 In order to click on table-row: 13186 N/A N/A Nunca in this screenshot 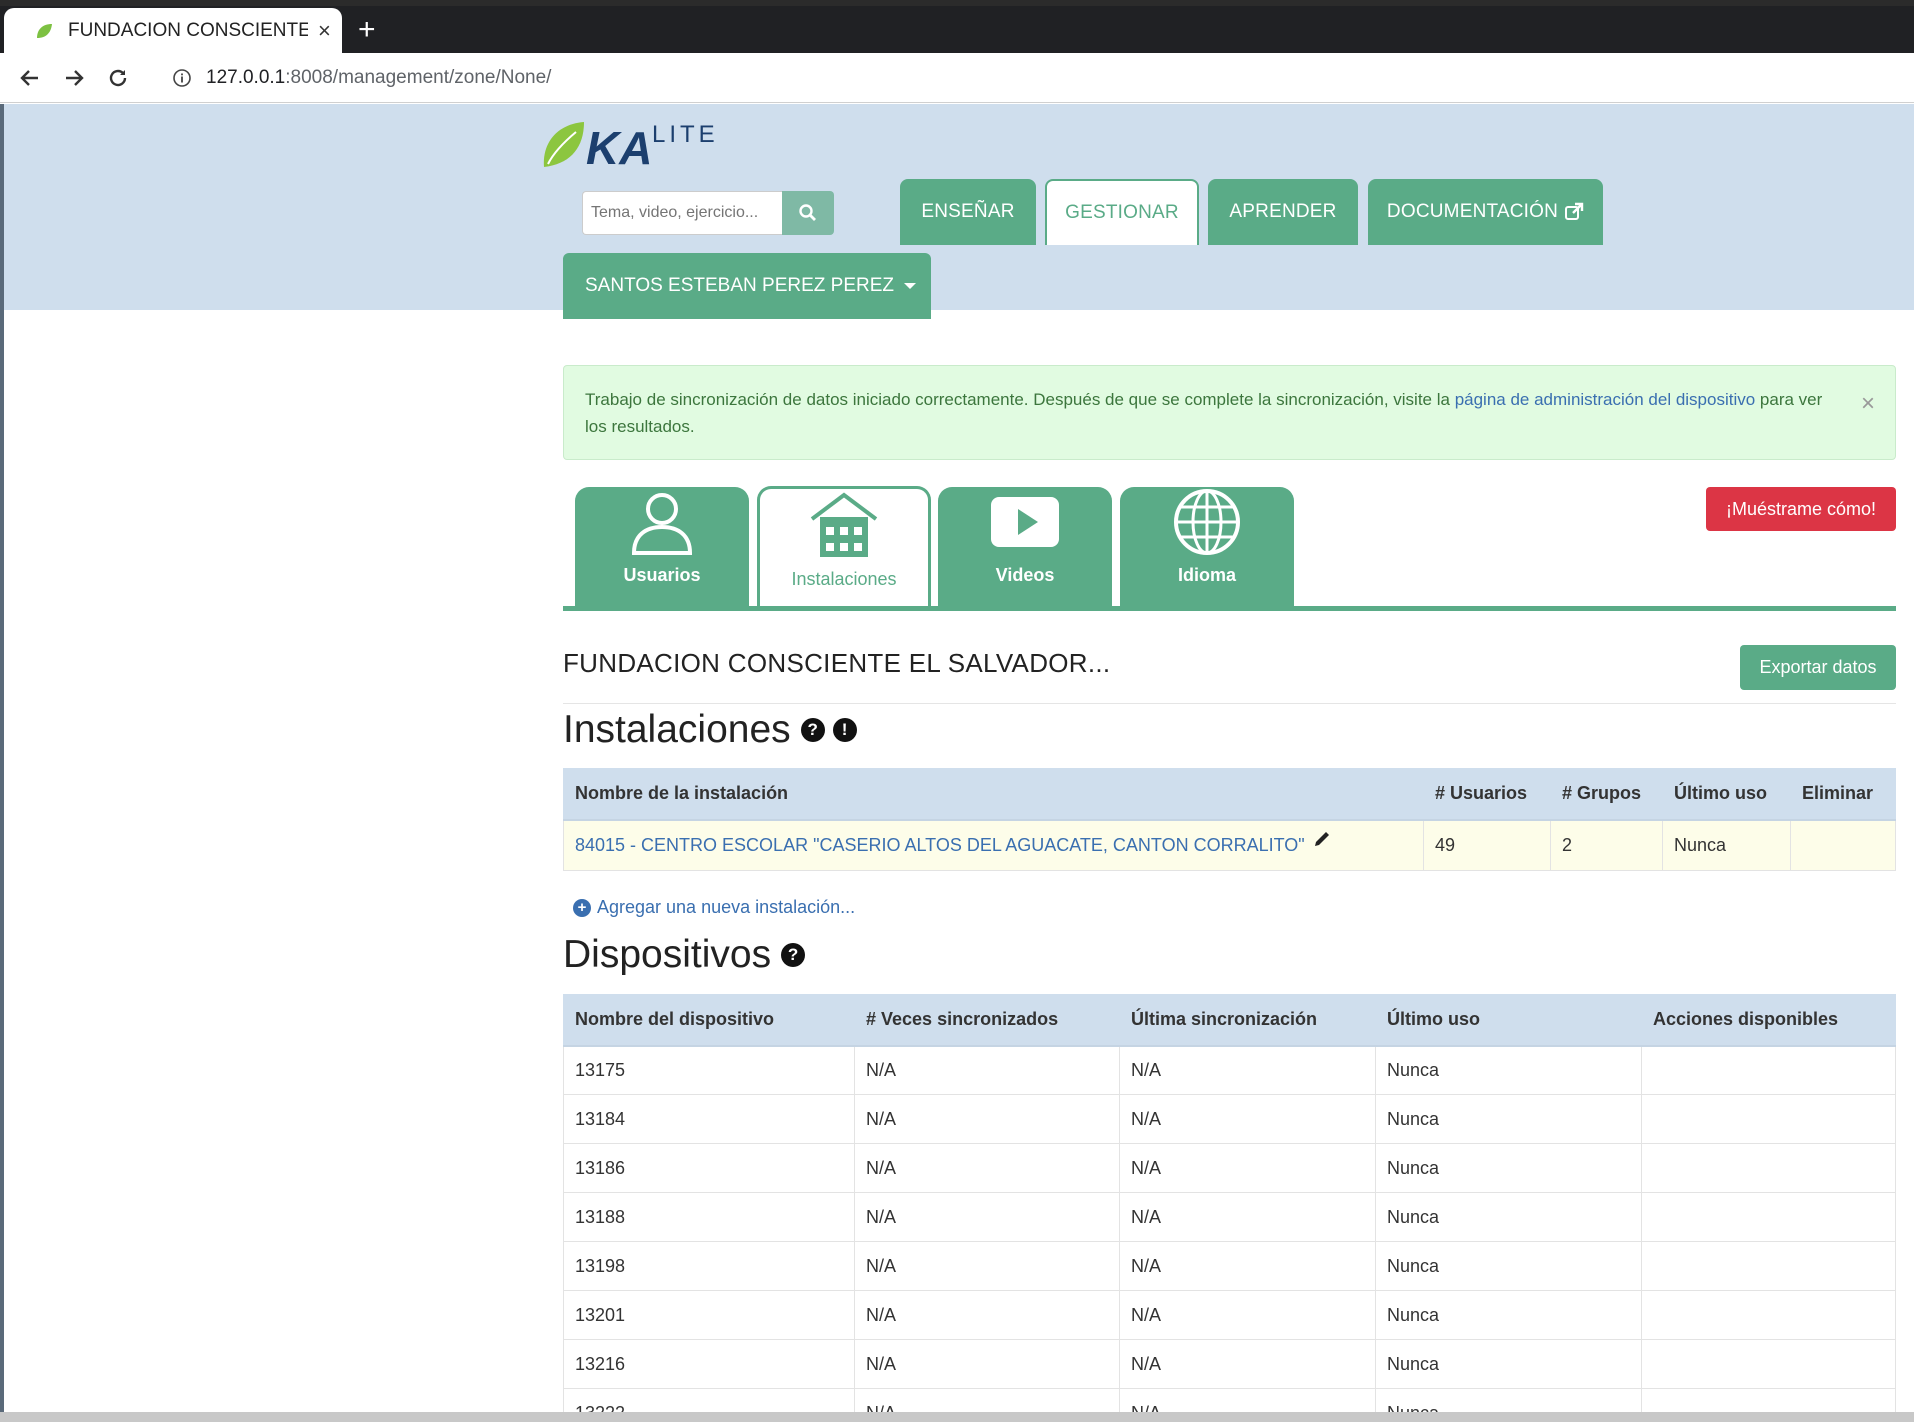, I will do `click(1229, 1168)`.